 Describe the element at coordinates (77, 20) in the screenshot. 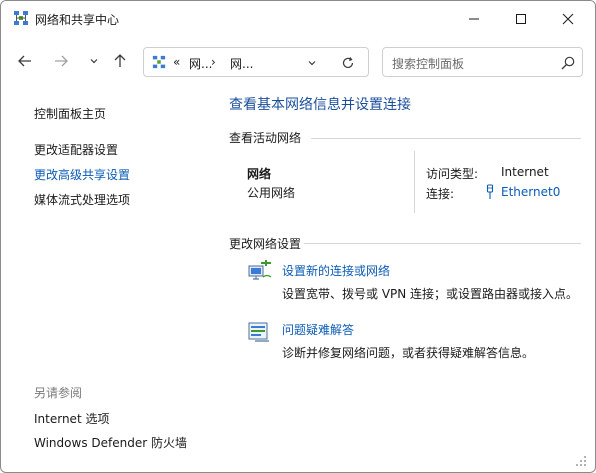

I see `window-title: 网络和共享中心` at that location.